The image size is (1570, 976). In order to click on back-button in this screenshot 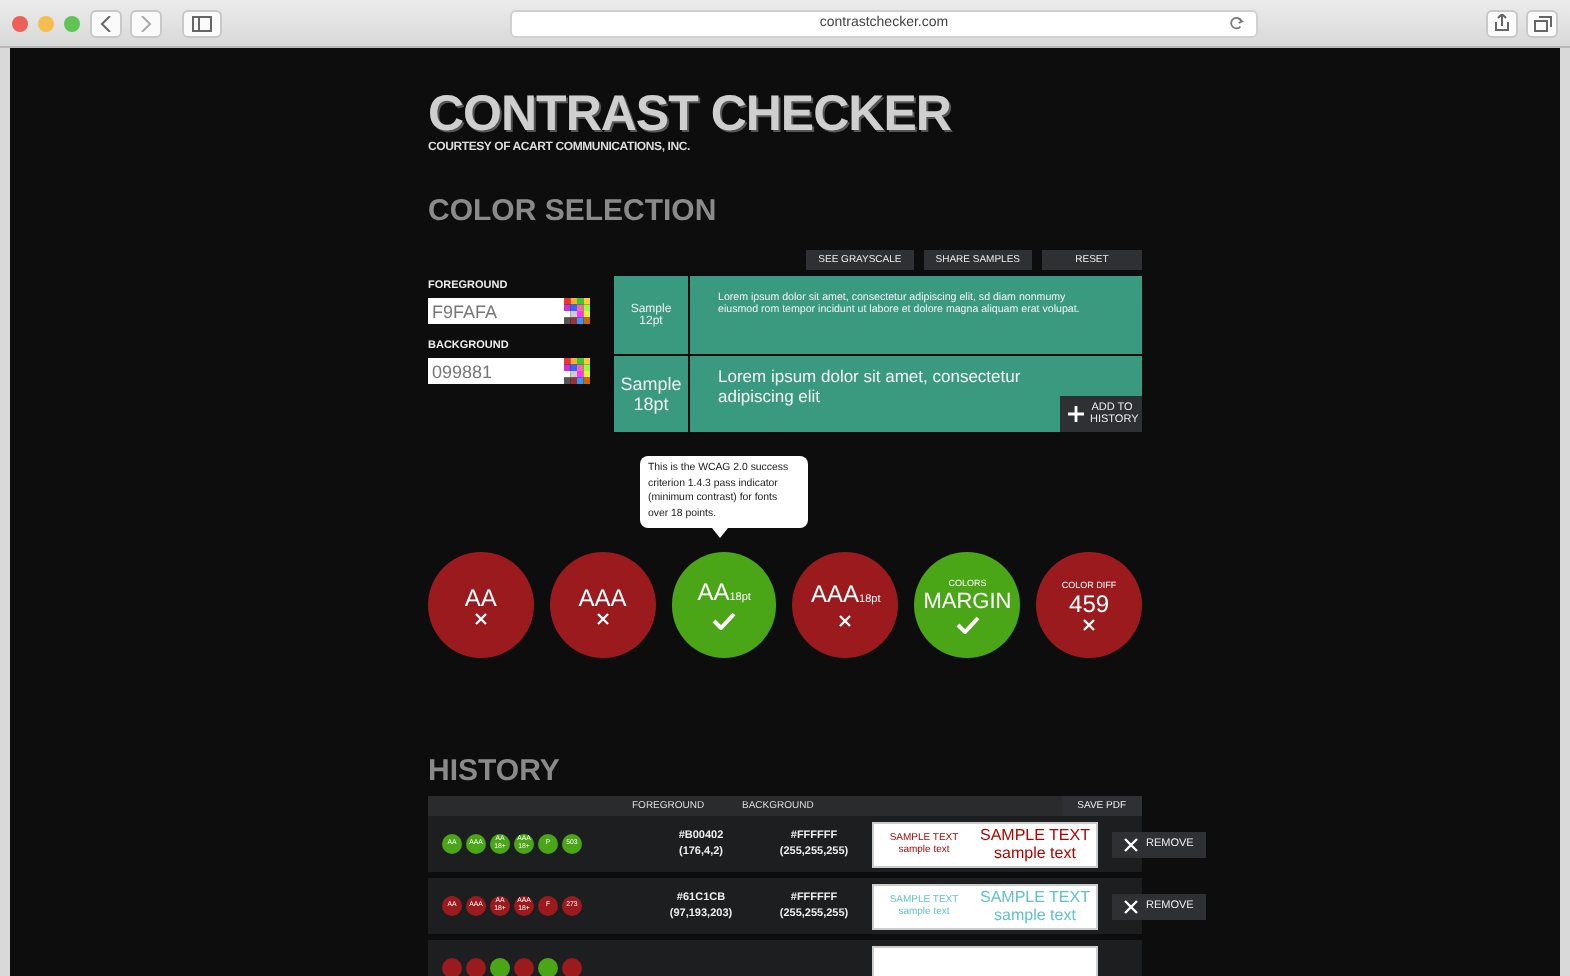, I will do `click(106, 23)`.